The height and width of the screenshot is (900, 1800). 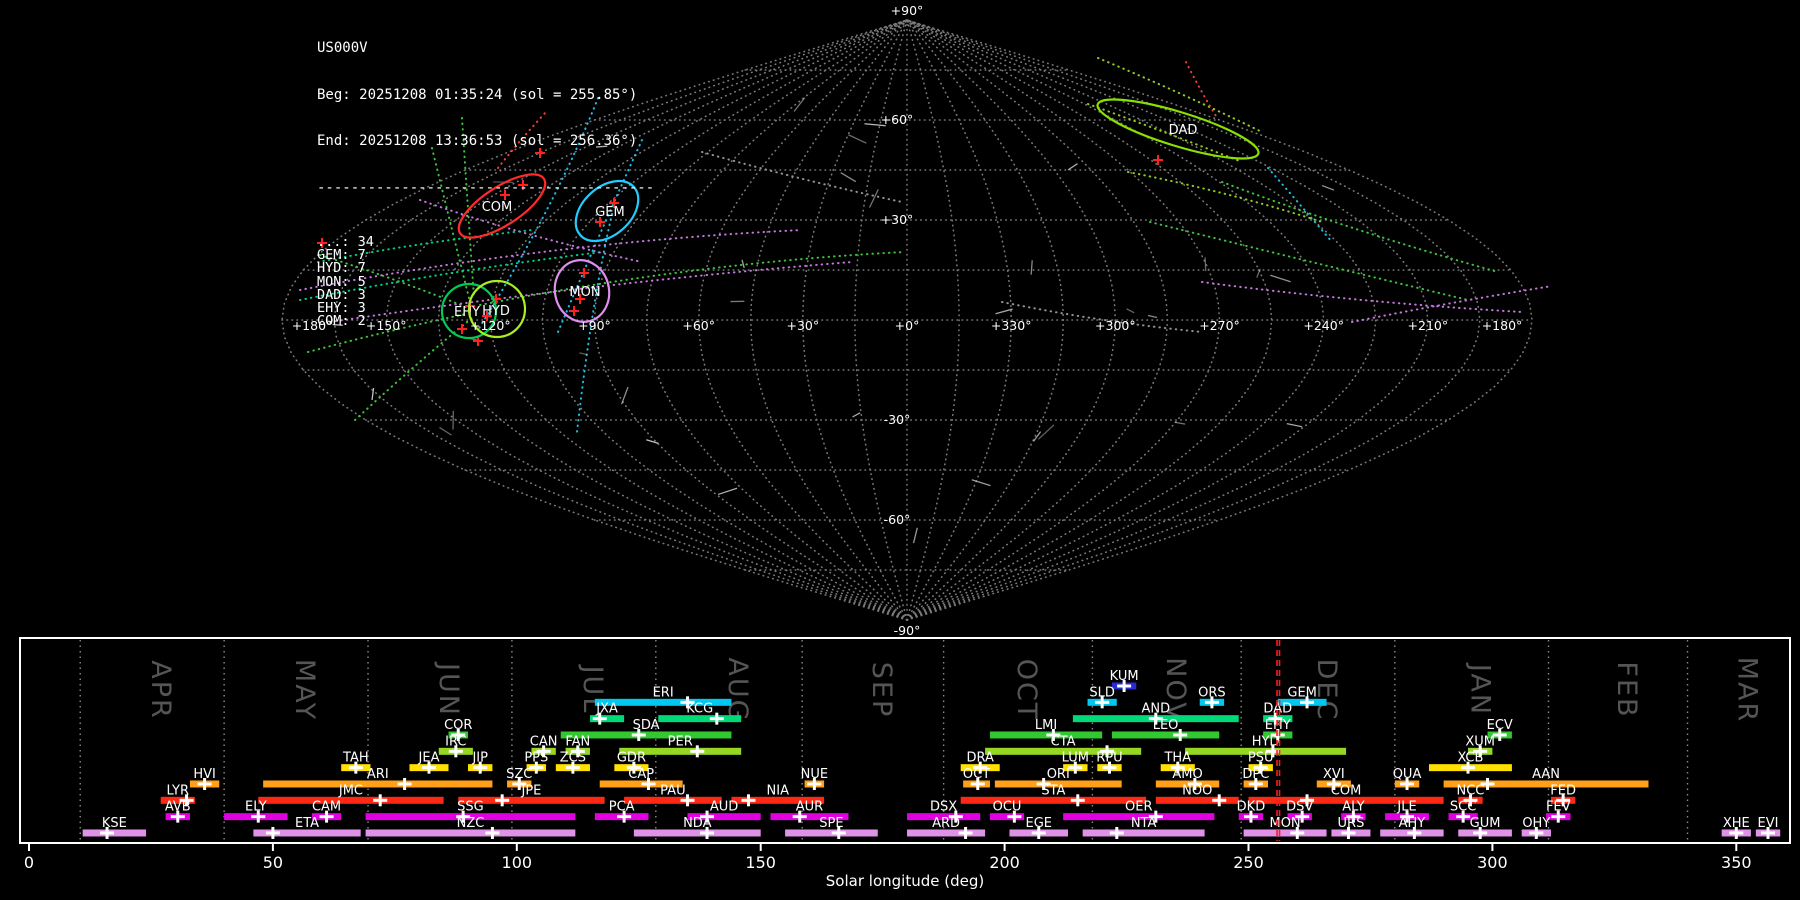 What do you see at coordinates (273, 862) in the screenshot?
I see `x-tick-label-50: 50` at bounding box center [273, 862].